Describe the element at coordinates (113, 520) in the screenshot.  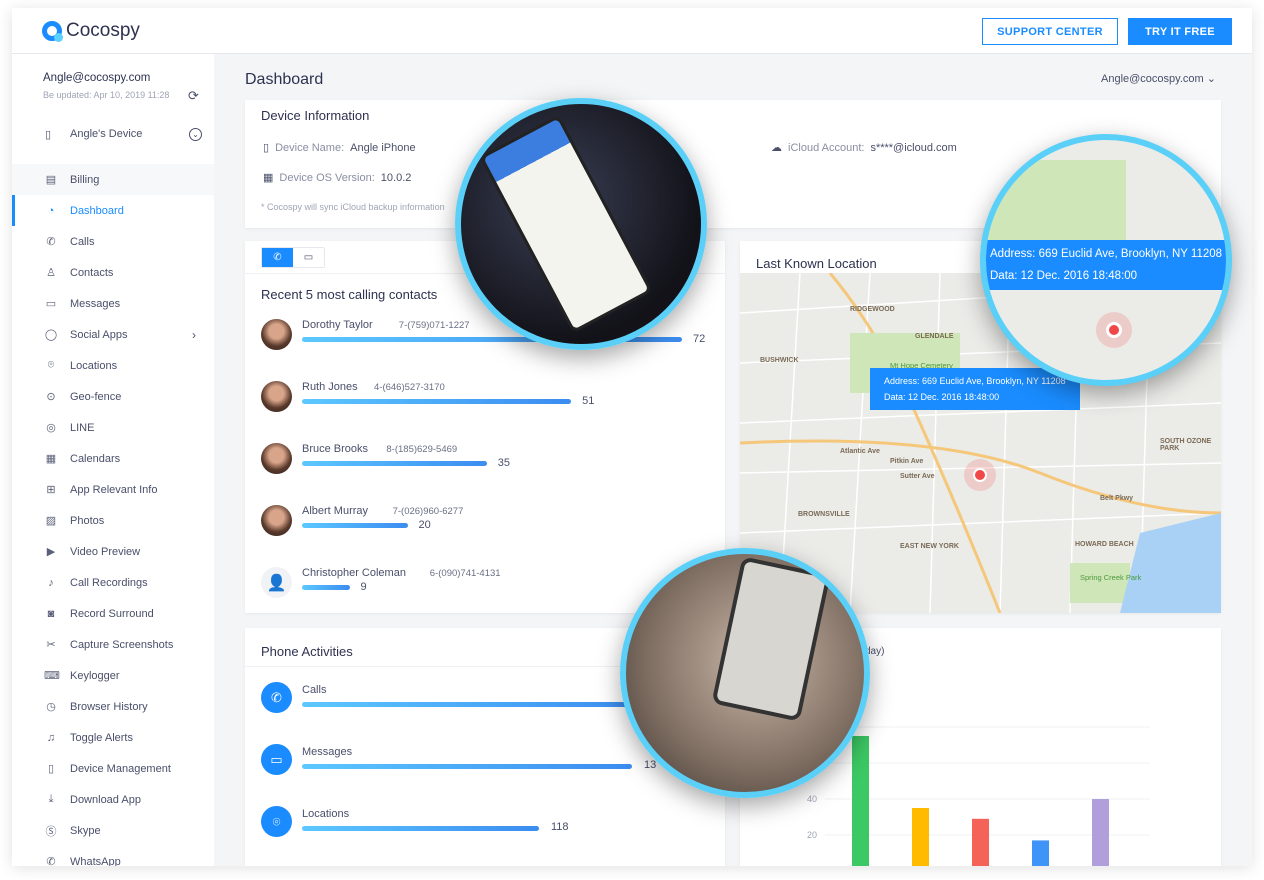
I see `sidebar-item-photos: ▨ Photos` at that location.